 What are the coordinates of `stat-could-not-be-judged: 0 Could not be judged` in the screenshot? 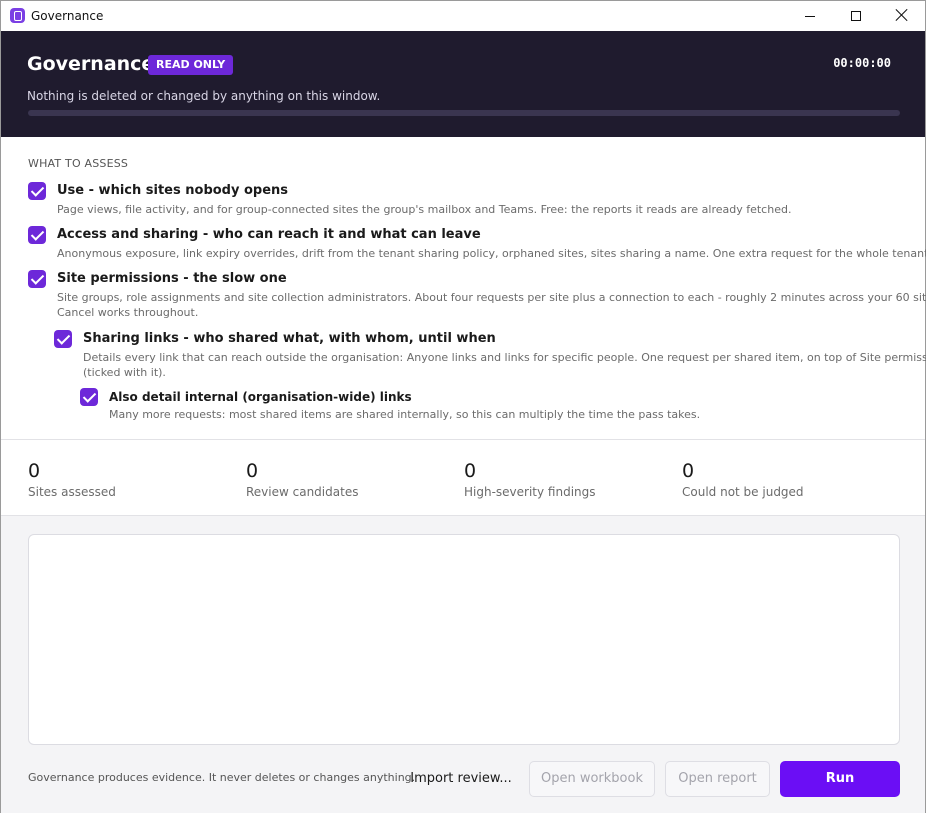 It's located at (782, 479).